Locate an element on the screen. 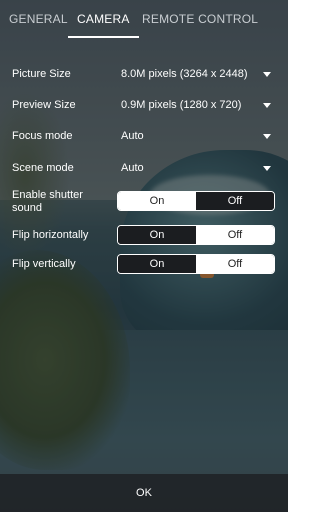 Image resolution: width=320 pixels, height=512 pixels. tab-remote-control: REMOTE CONTROL is located at coordinates (200, 19).